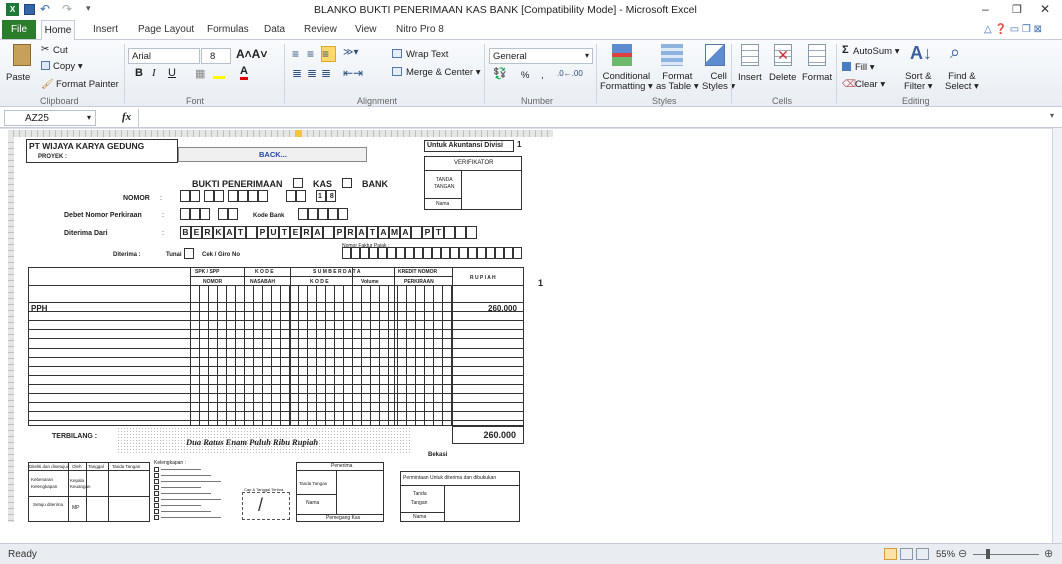 The height and width of the screenshot is (564, 1062). Describe the element at coordinates (218, 232) in the screenshot. I see `payer-letter-cell: K` at that location.